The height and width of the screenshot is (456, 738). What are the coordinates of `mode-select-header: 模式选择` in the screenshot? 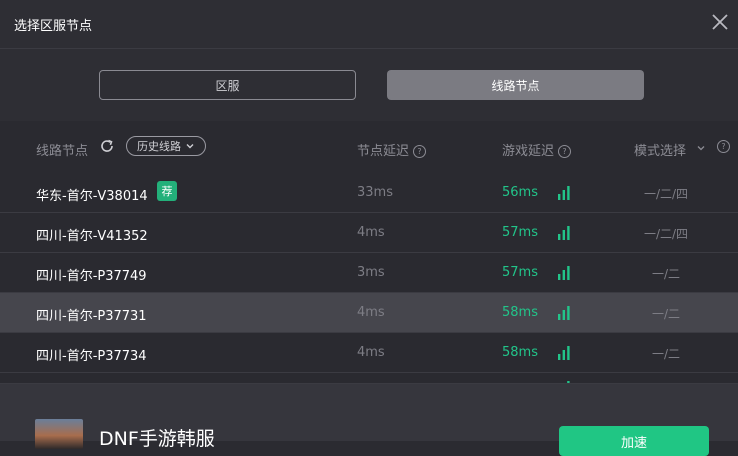 It's located at (660, 149).